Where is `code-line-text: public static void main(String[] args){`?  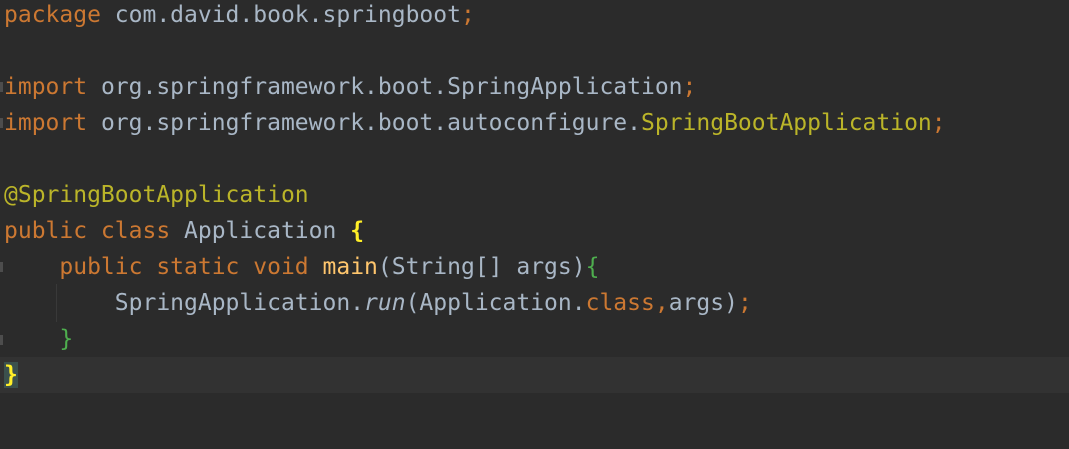
code-line-text: public static void main(String[] args){ is located at coordinates (301, 267).